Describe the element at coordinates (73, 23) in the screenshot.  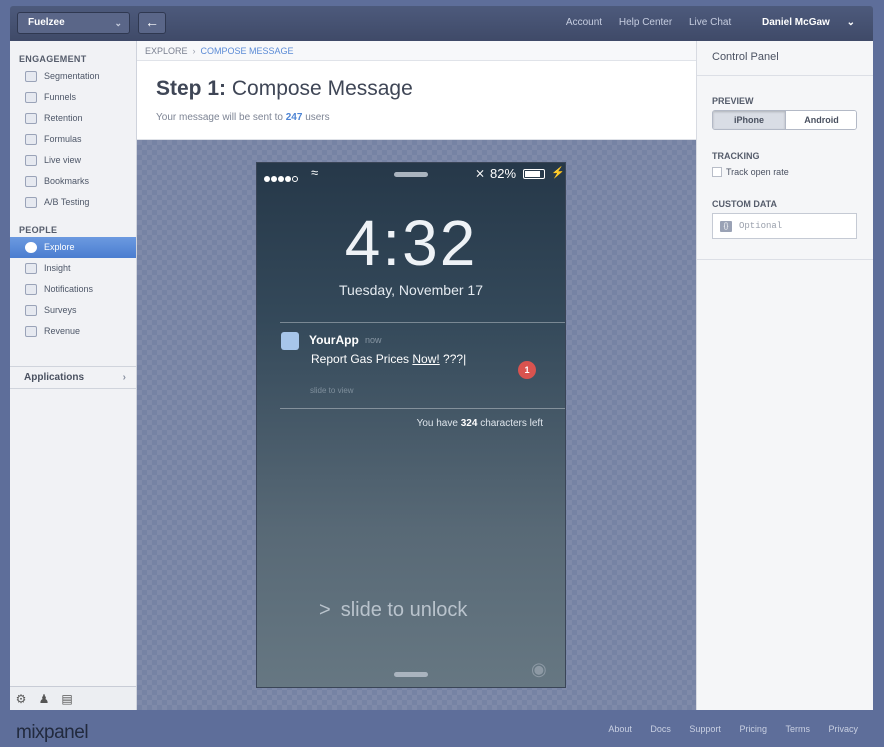
I see `project-select: Fuelzee ⌄` at that location.